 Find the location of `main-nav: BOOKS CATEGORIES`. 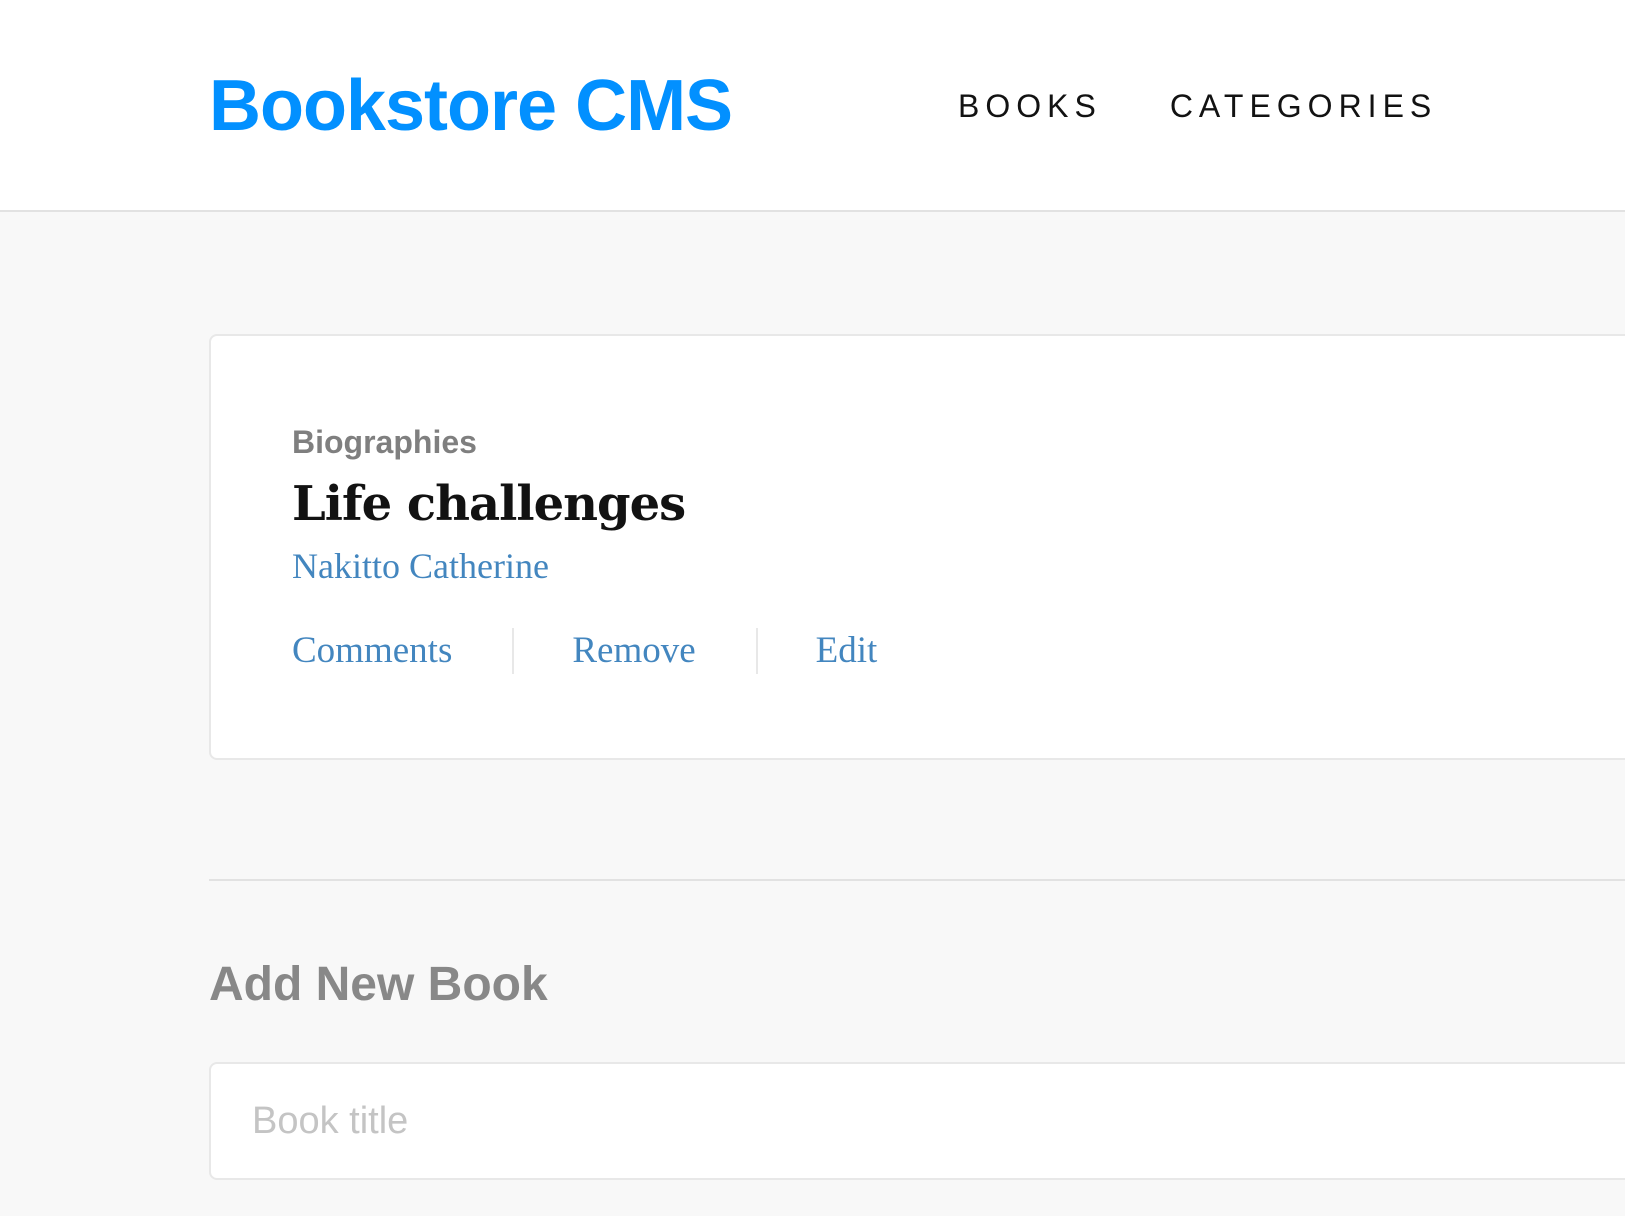

main-nav: BOOKS CATEGORIES is located at coordinates (1197, 106).